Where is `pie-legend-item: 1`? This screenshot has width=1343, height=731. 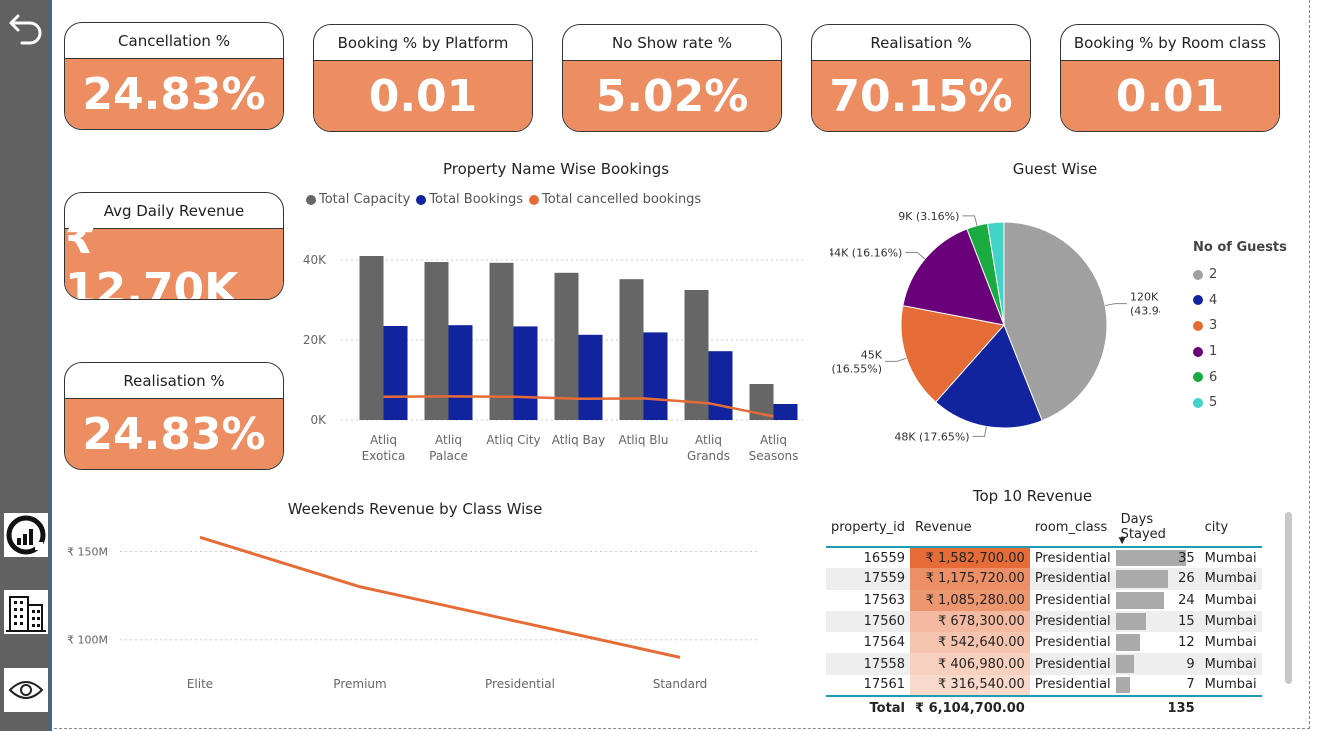
pie-legend-item: 1 is located at coordinates (1205, 352).